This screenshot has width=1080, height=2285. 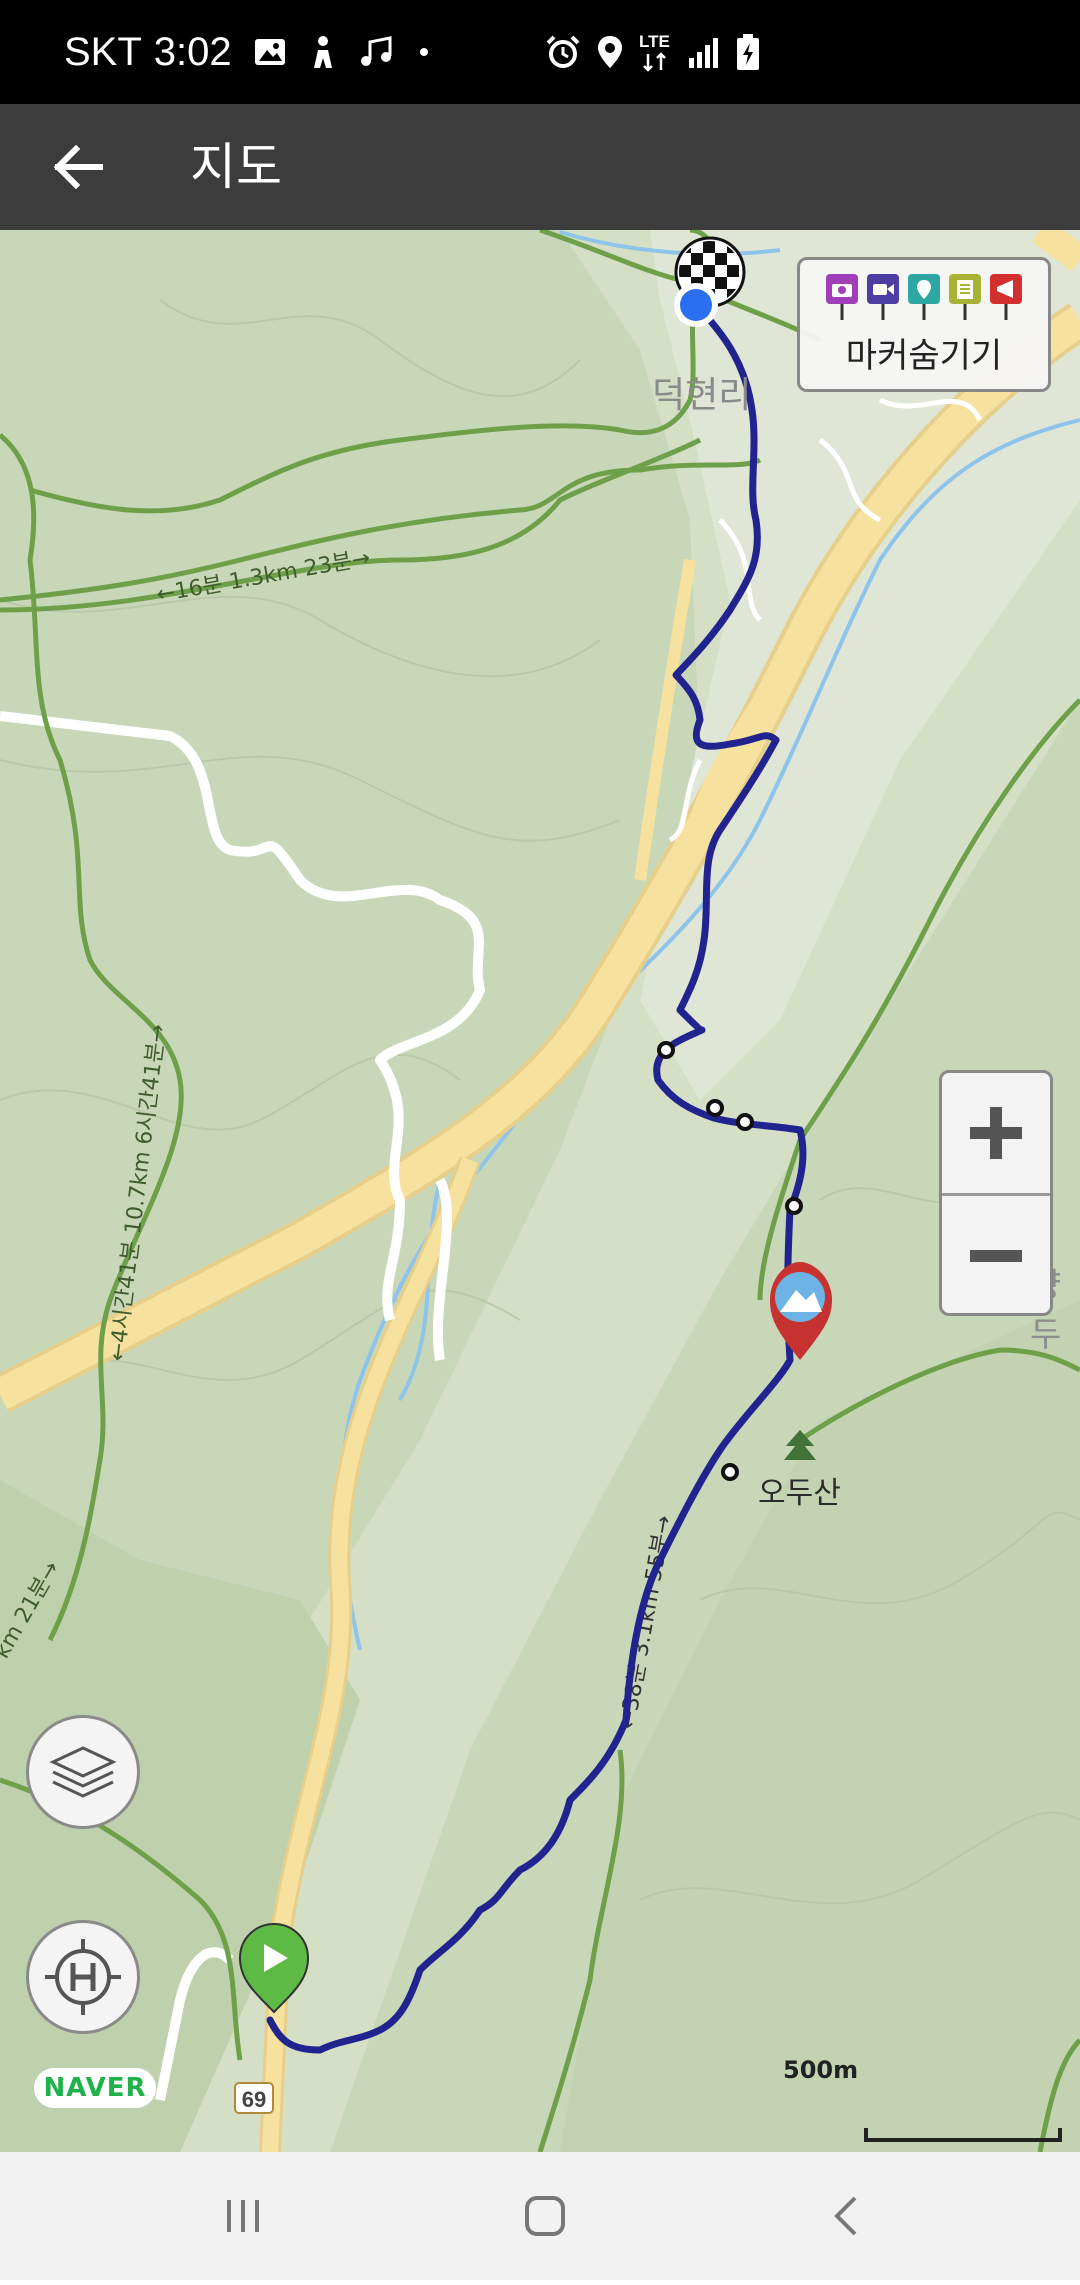 I want to click on minus-icon, so click(x=996, y=1256).